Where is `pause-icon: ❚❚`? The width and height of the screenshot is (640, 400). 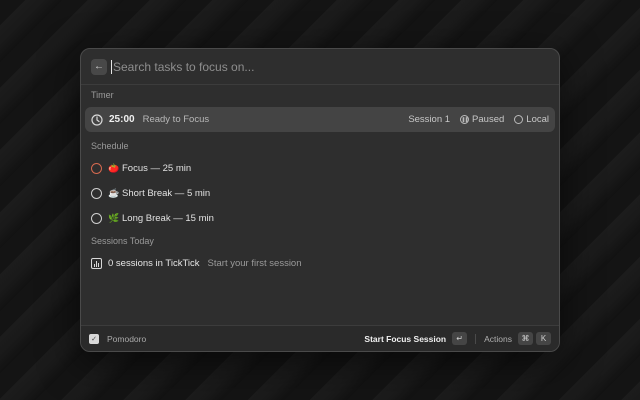
pause-icon: ❚❚ is located at coordinates (465, 119).